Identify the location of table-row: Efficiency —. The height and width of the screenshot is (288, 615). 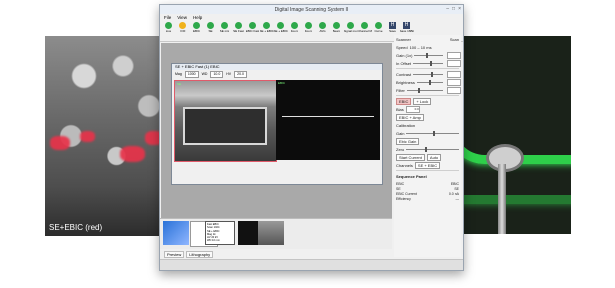
(427, 199).